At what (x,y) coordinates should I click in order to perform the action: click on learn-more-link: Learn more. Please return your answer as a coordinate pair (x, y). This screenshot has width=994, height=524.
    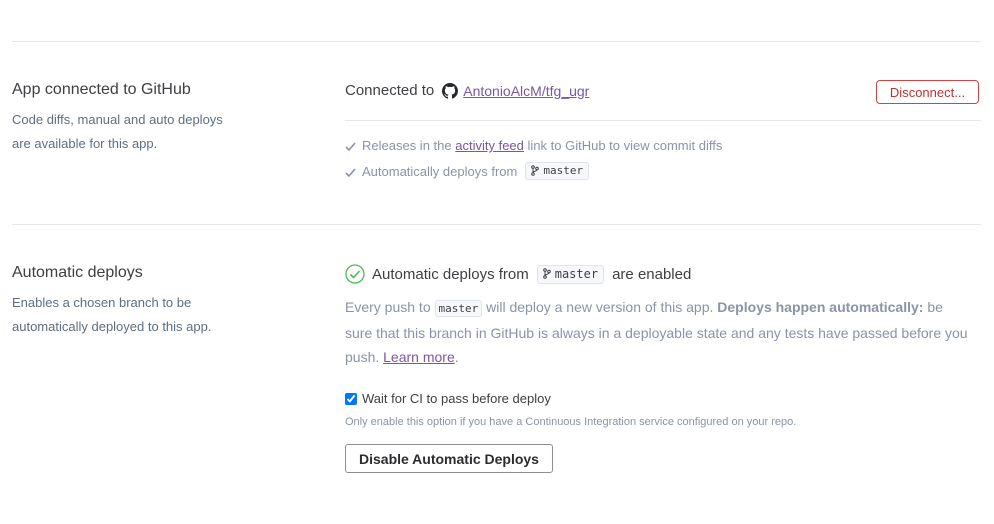
    Looking at the image, I should click on (419, 357).